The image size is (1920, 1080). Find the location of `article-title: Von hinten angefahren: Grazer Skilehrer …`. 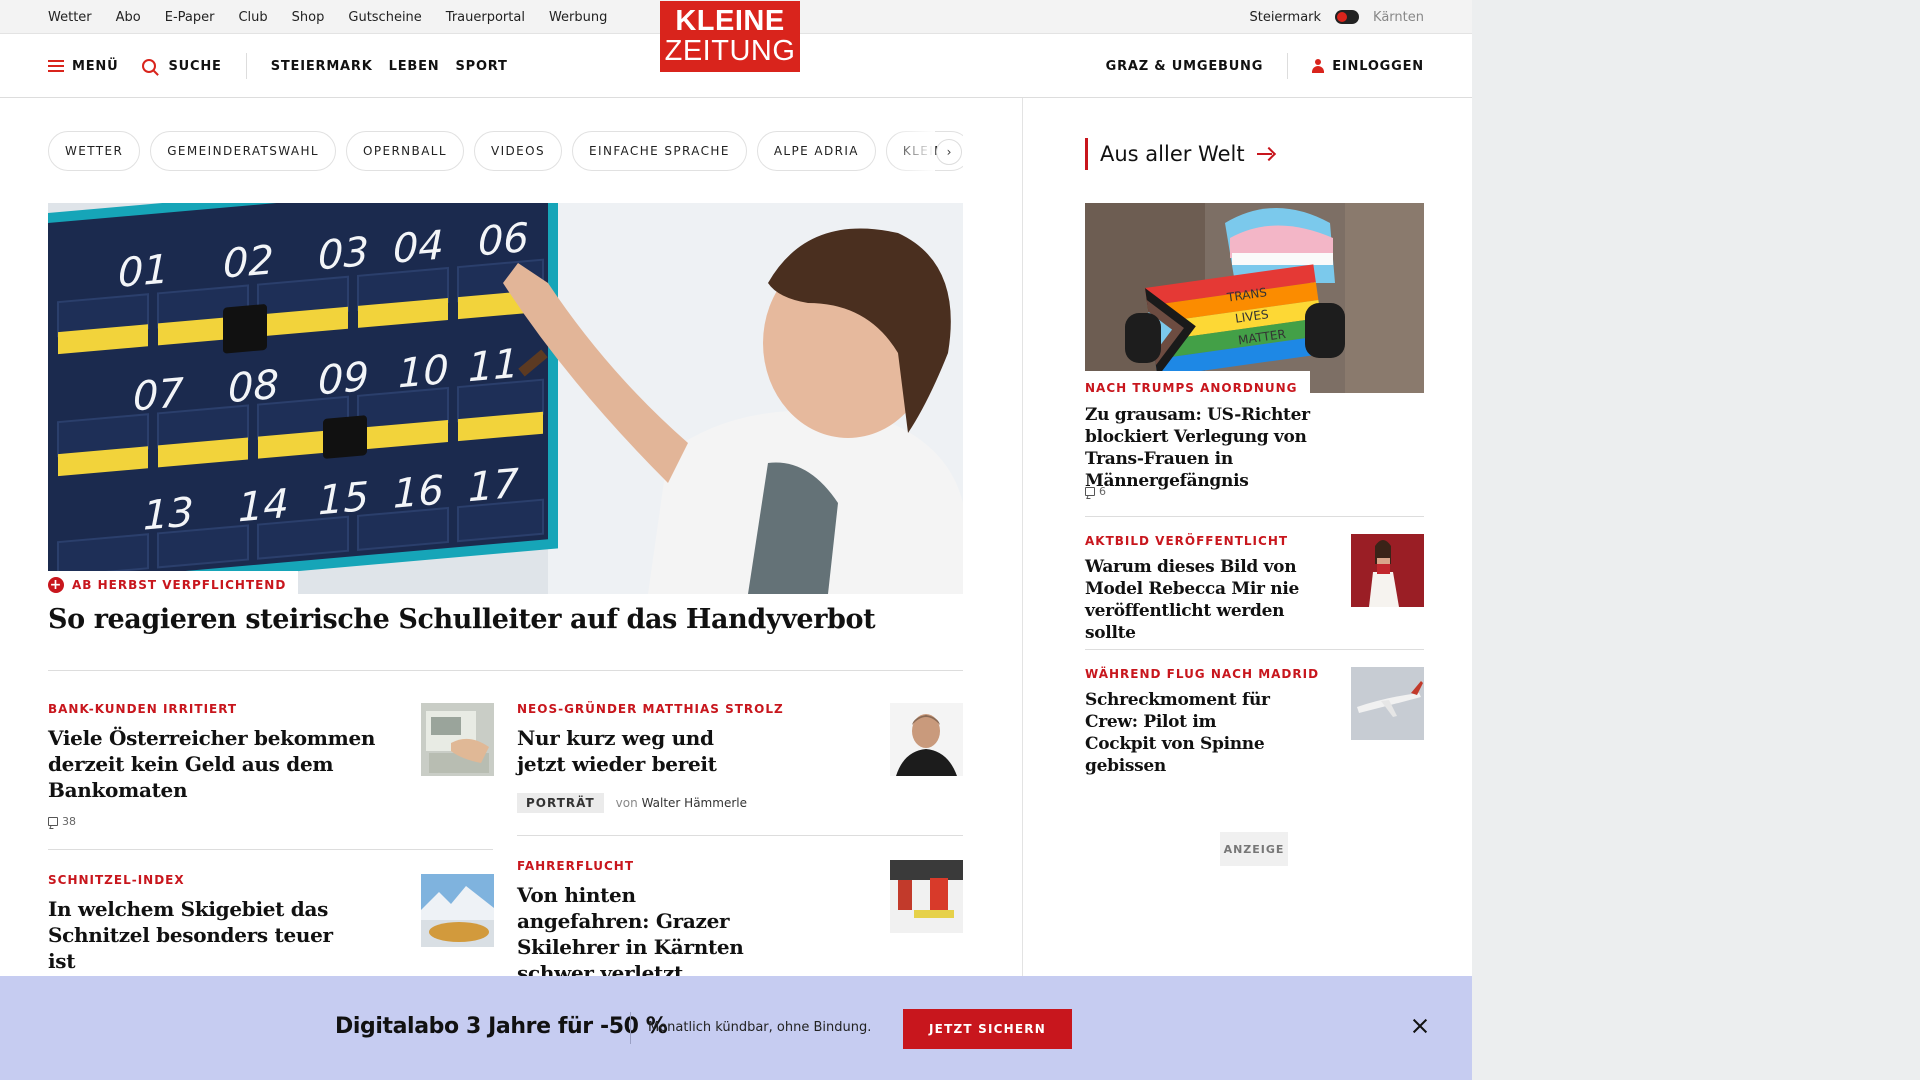

article-title: Von hinten angefahren: Grazer Skilehrer … is located at coordinates (642, 934).